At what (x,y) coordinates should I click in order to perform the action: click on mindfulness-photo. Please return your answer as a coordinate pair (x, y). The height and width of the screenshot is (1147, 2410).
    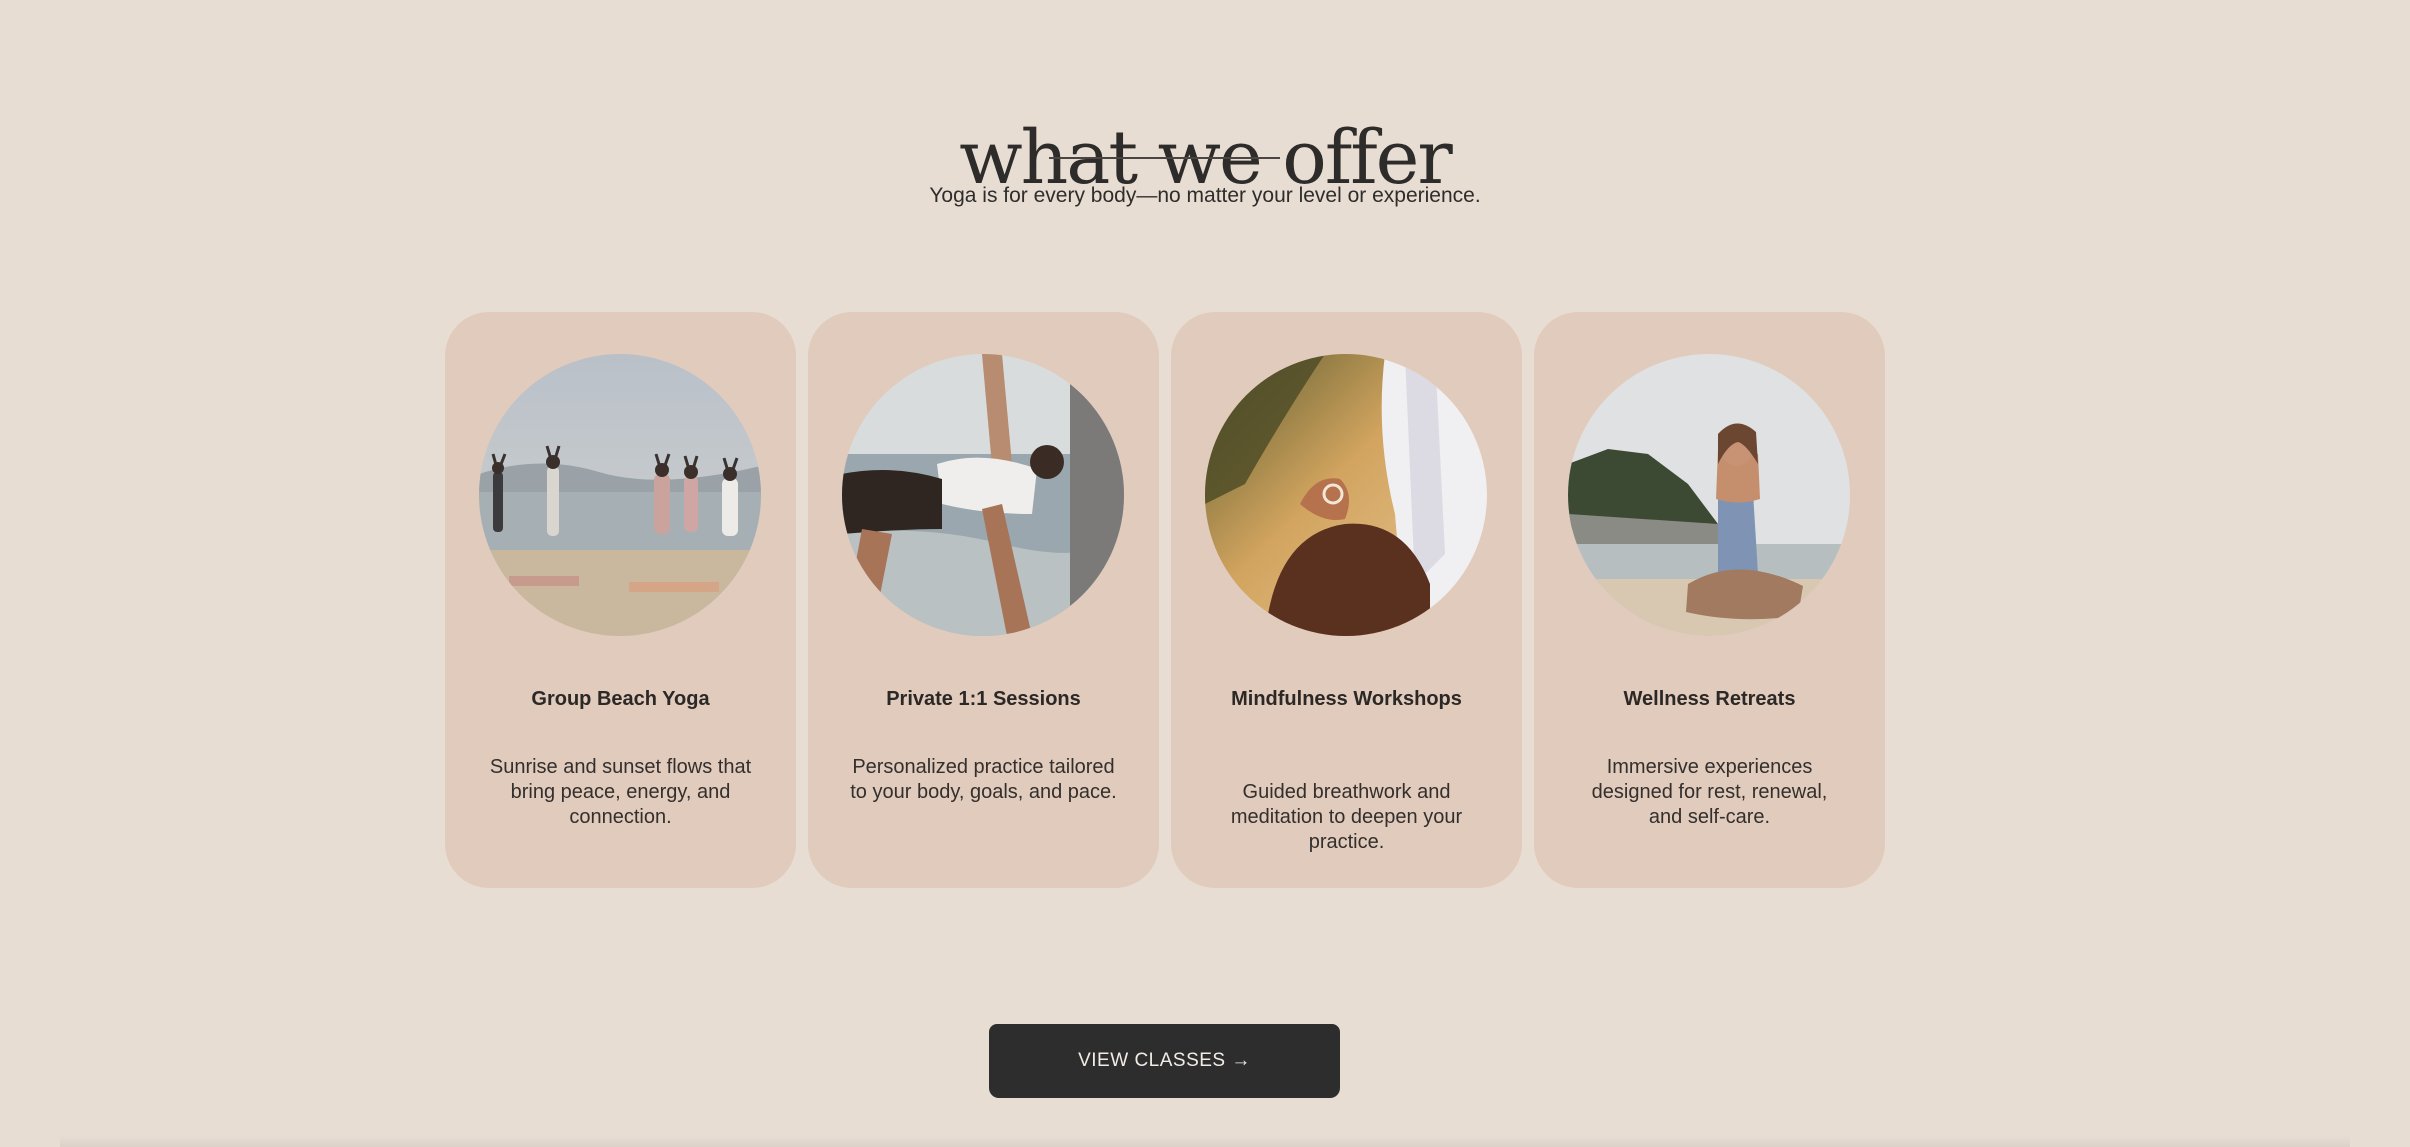
    Looking at the image, I should click on (1346, 495).